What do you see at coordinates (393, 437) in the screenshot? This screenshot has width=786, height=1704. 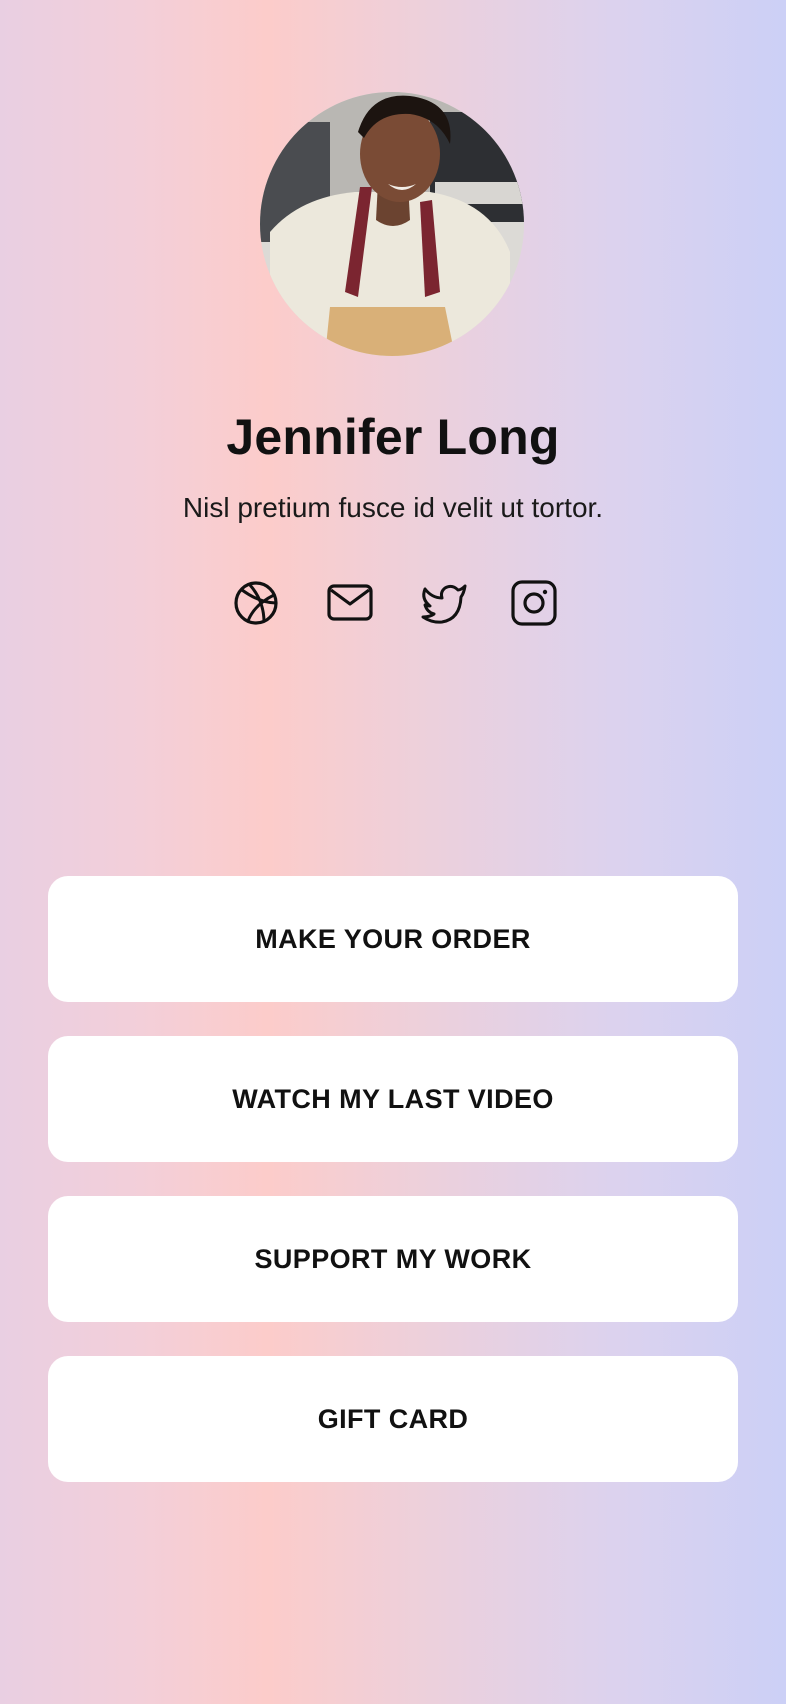 I see `profile-name: Jennifer Long` at bounding box center [393, 437].